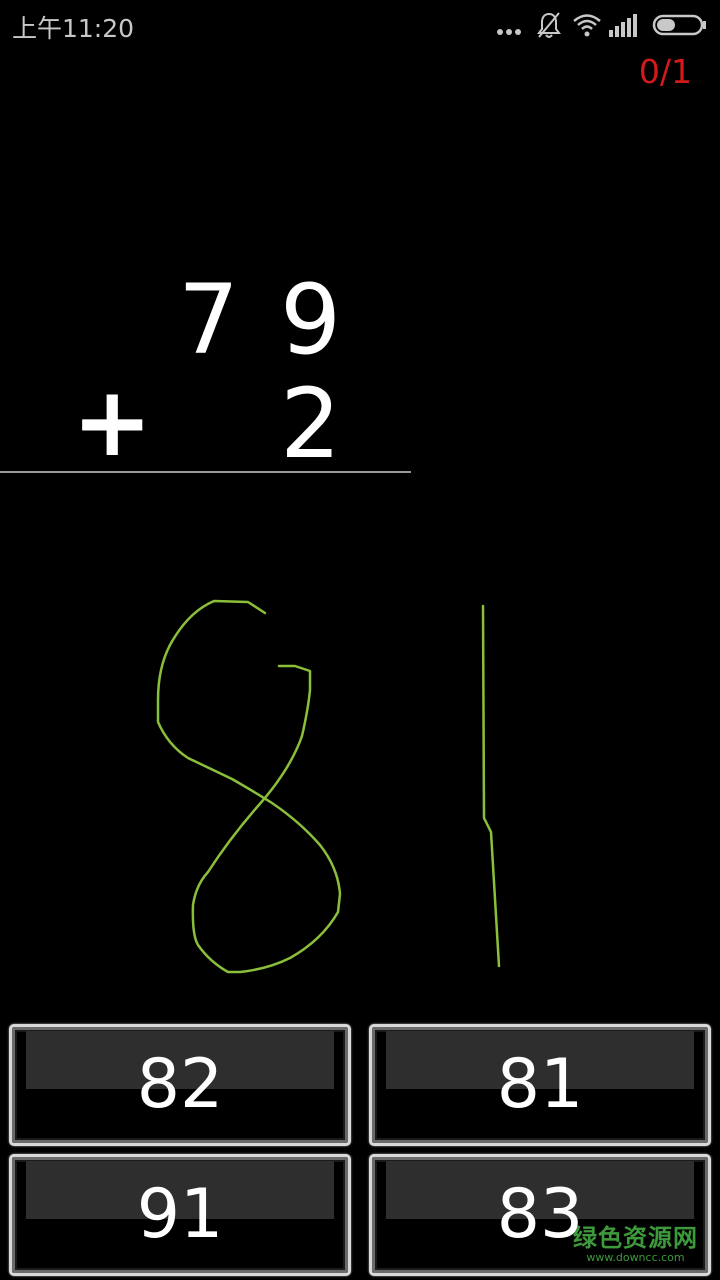  I want to click on choice-label: 91, so click(180, 1214).